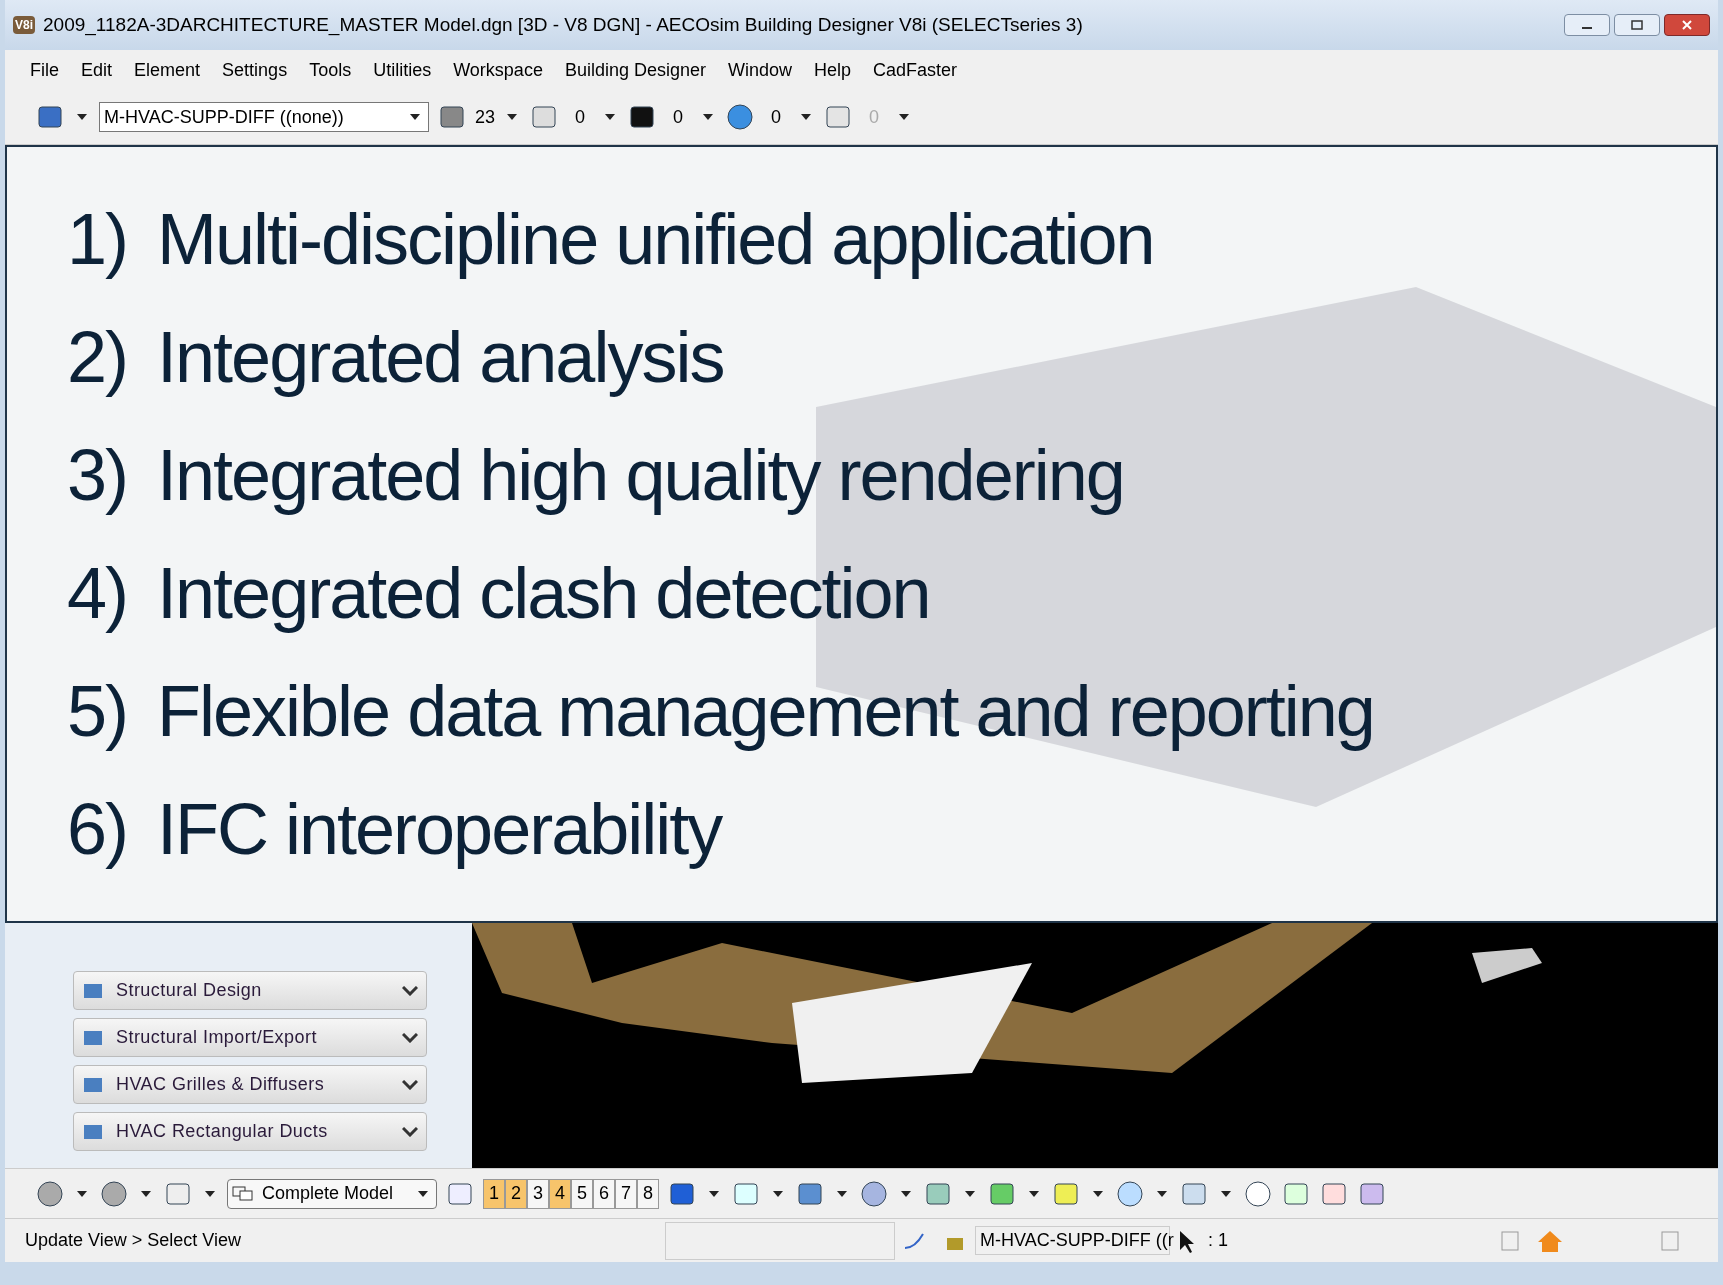 The image size is (1723, 1285). I want to click on app-logo: V8i, so click(24, 25).